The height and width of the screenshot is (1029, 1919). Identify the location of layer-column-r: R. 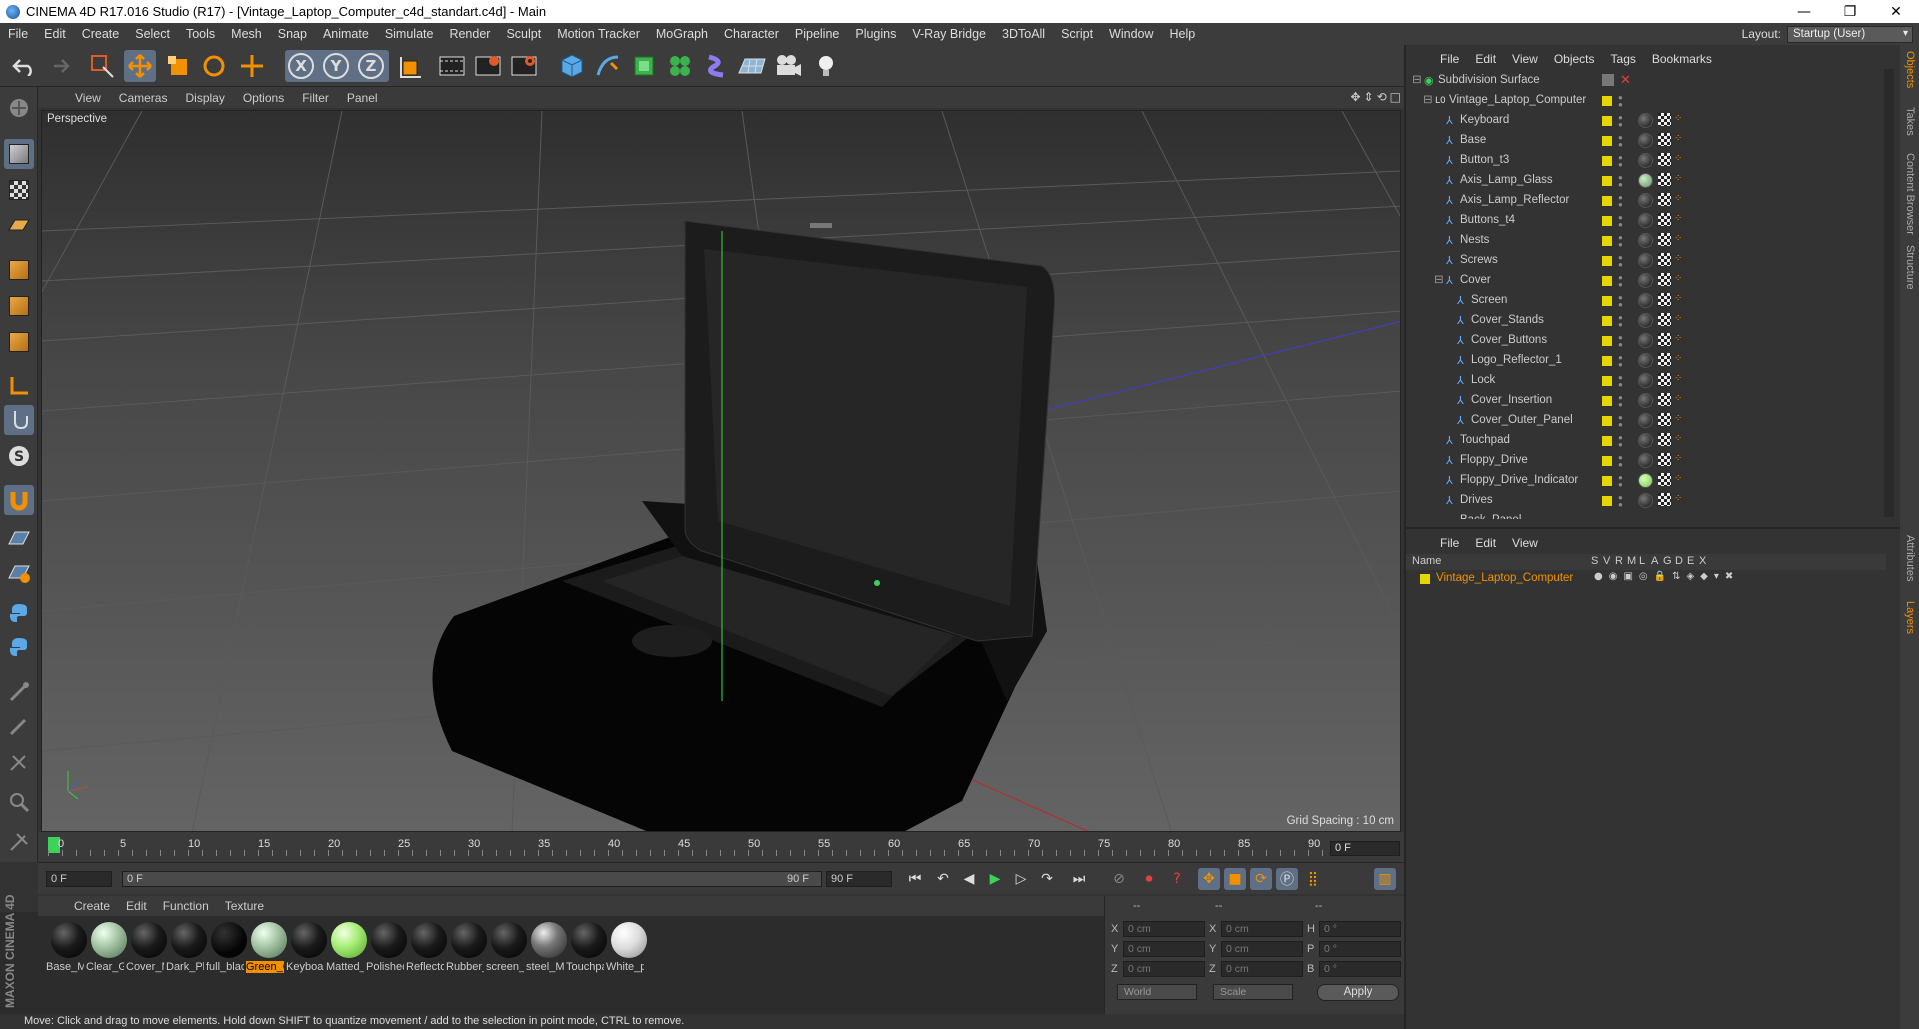
(1619, 561).